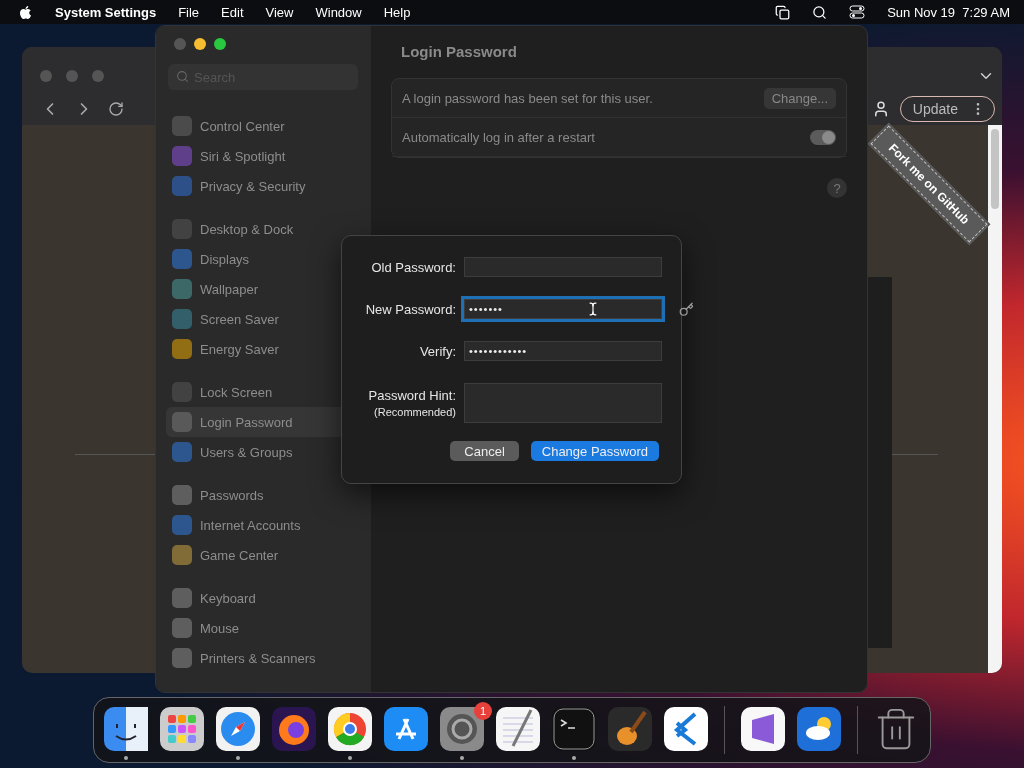 This screenshot has height=768, width=1024. Describe the element at coordinates (437, 351) in the screenshot. I see `field-label: Verify:` at that location.